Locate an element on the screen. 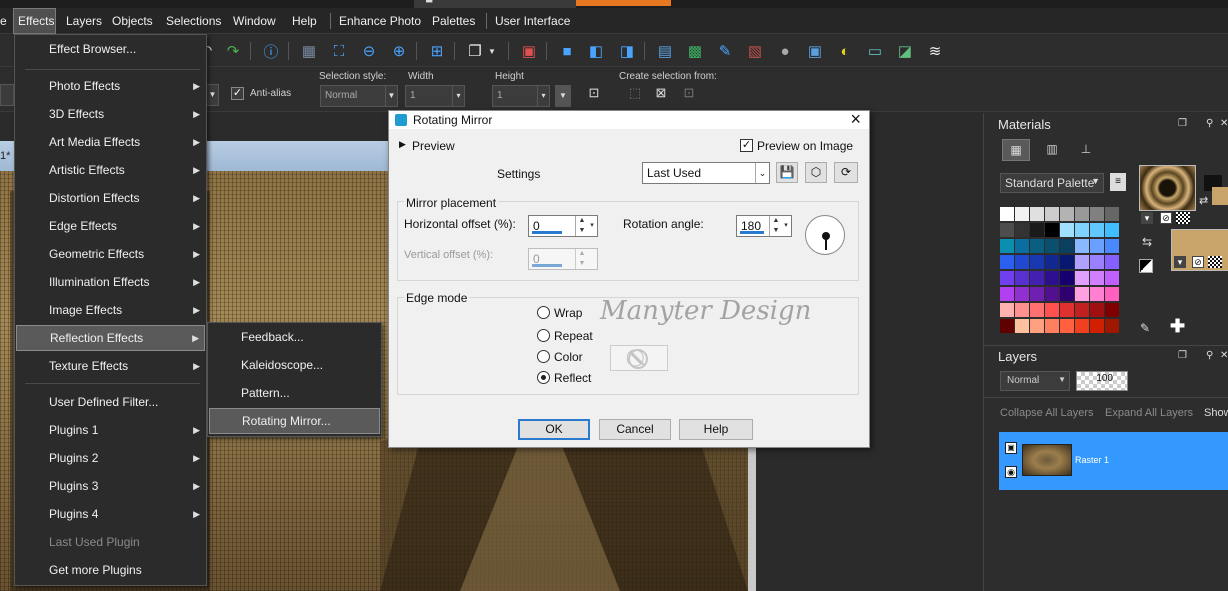 Image resolution: width=1228 pixels, height=591 pixels. menu-palettes: Palettes is located at coordinates (453, 21).